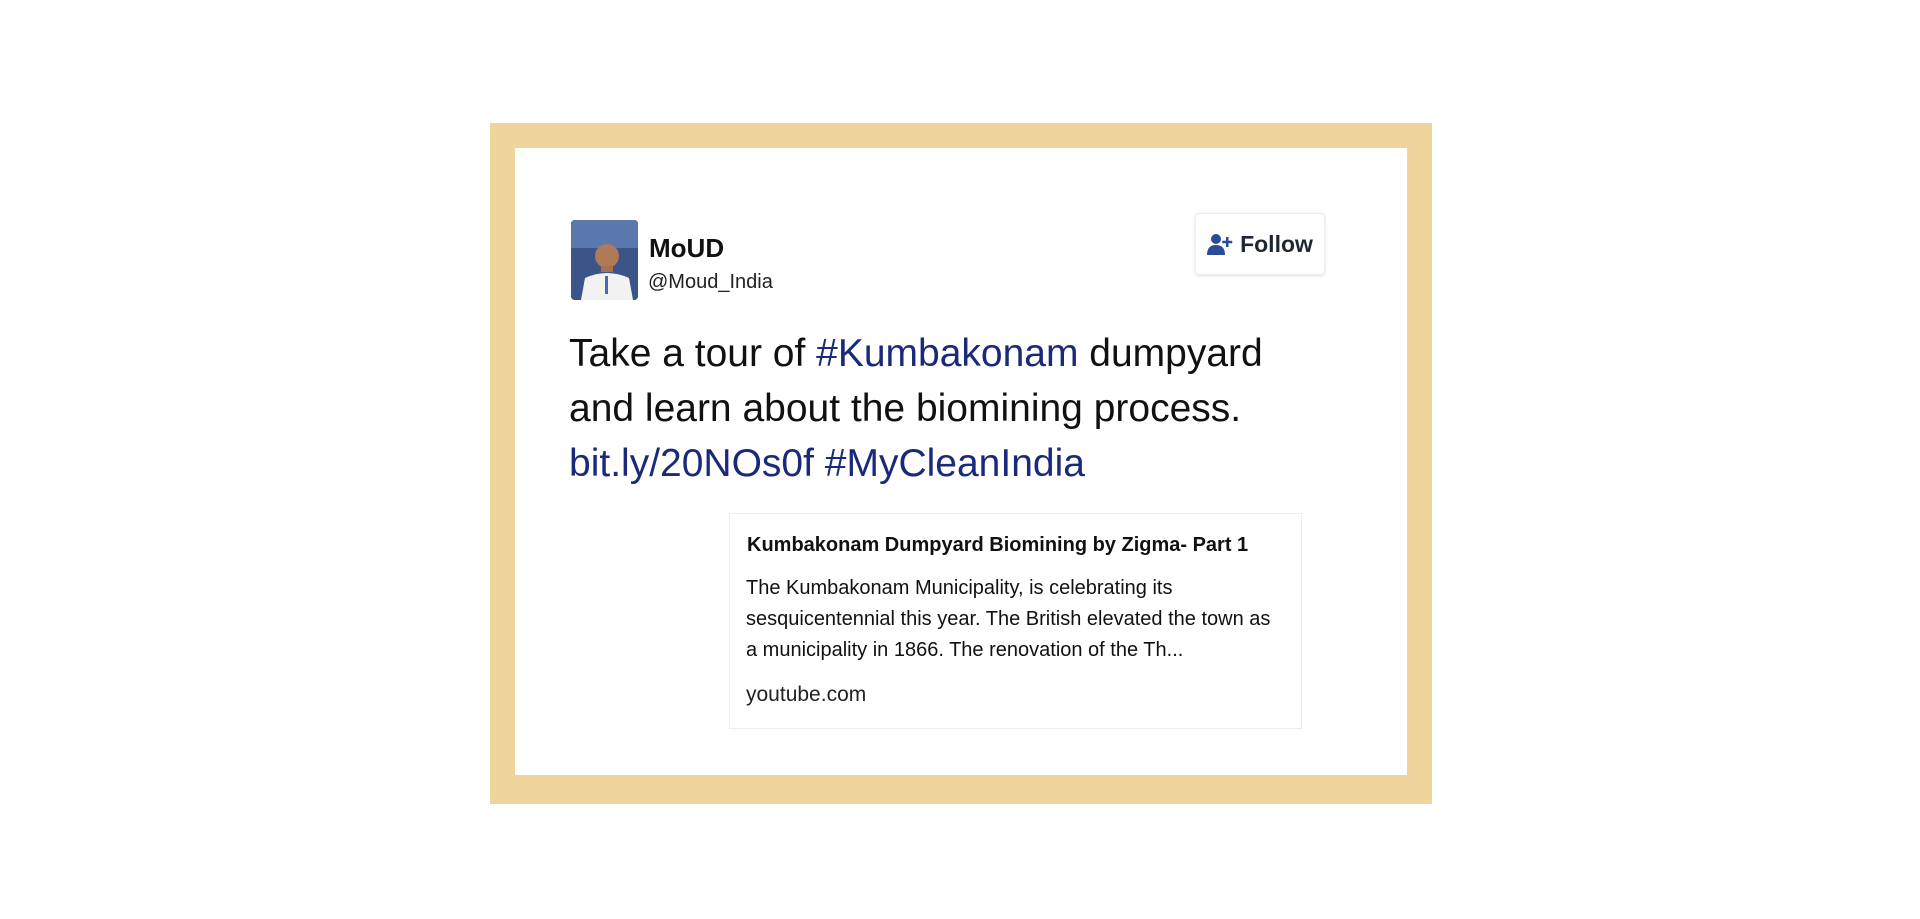 The image size is (1920, 919). I want to click on add-user-icon, so click(1220, 244).